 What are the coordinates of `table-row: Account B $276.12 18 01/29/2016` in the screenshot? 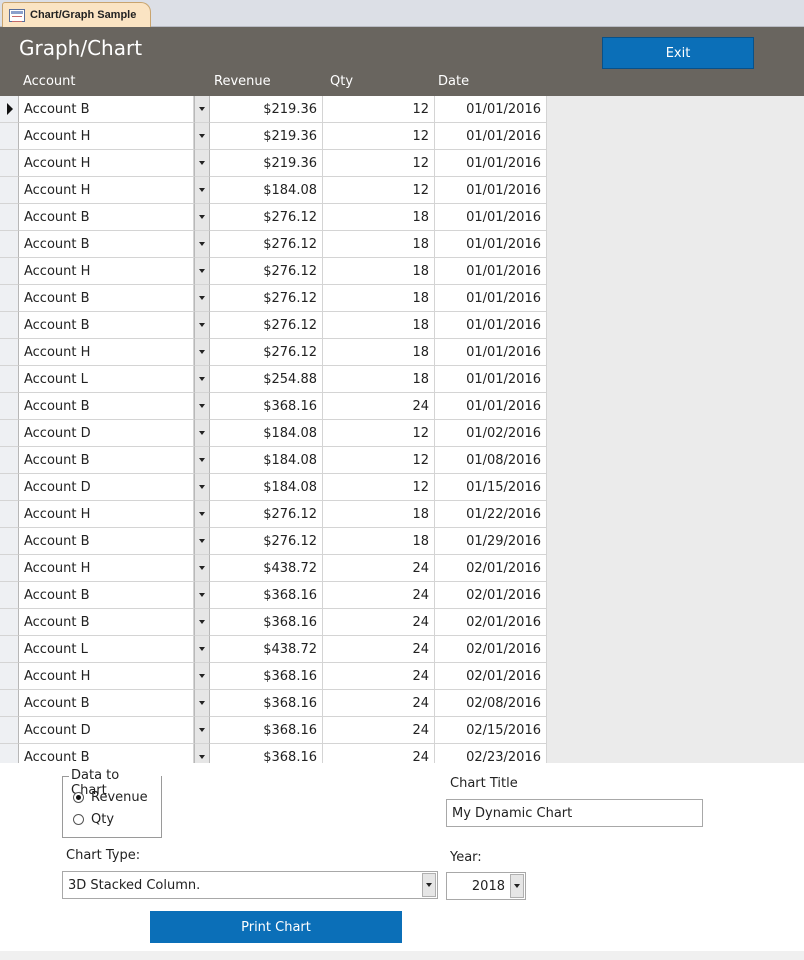 It's located at (273, 541).